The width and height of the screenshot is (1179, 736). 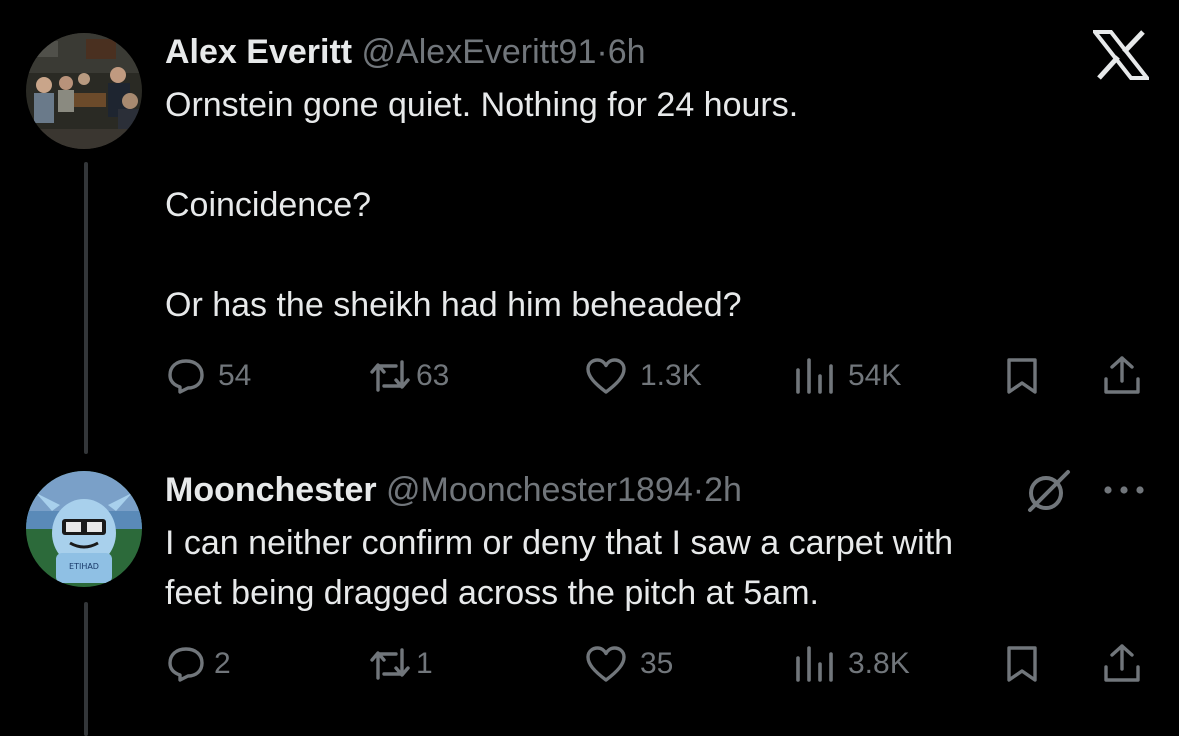 What do you see at coordinates (424, 663) in the screenshot?
I see `retweet-count: 1` at bounding box center [424, 663].